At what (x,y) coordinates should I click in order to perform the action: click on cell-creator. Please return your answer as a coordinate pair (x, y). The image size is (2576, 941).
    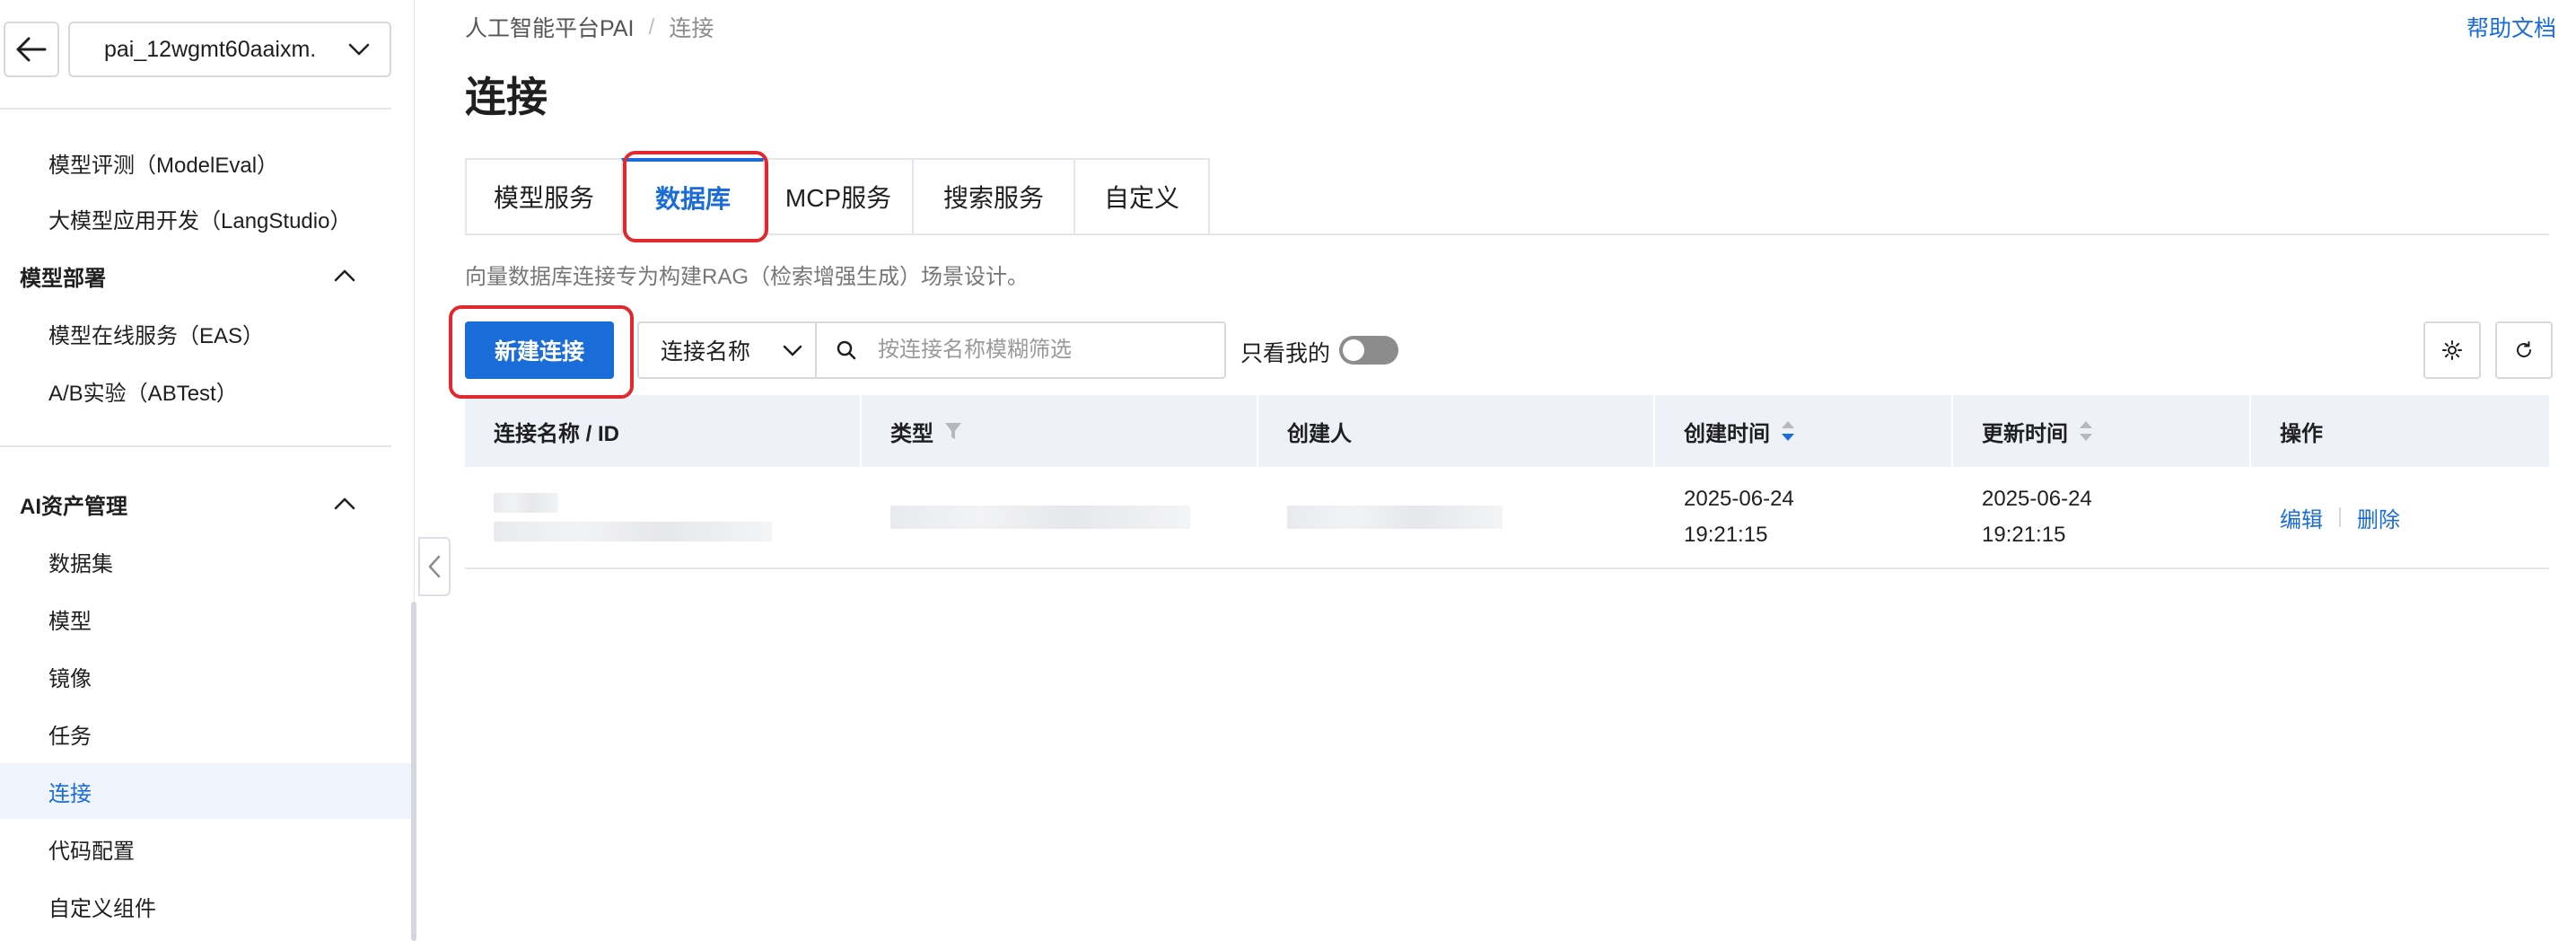
    Looking at the image, I should click on (1456, 517).